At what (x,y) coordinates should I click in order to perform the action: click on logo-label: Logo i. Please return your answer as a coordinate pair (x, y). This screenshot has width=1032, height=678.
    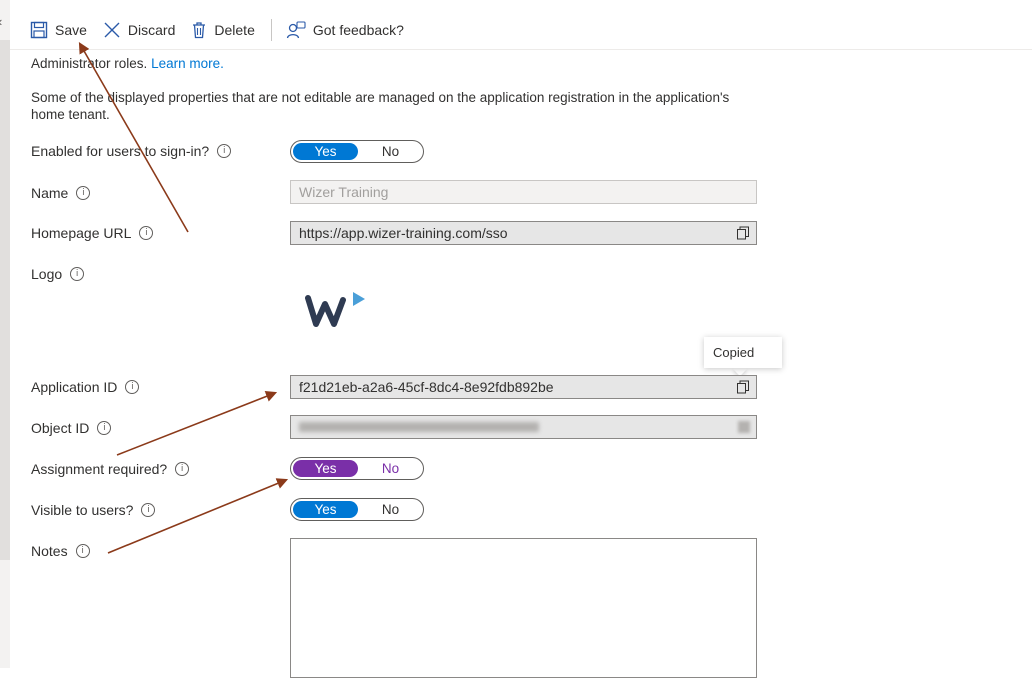
    Looking at the image, I should click on (58, 274).